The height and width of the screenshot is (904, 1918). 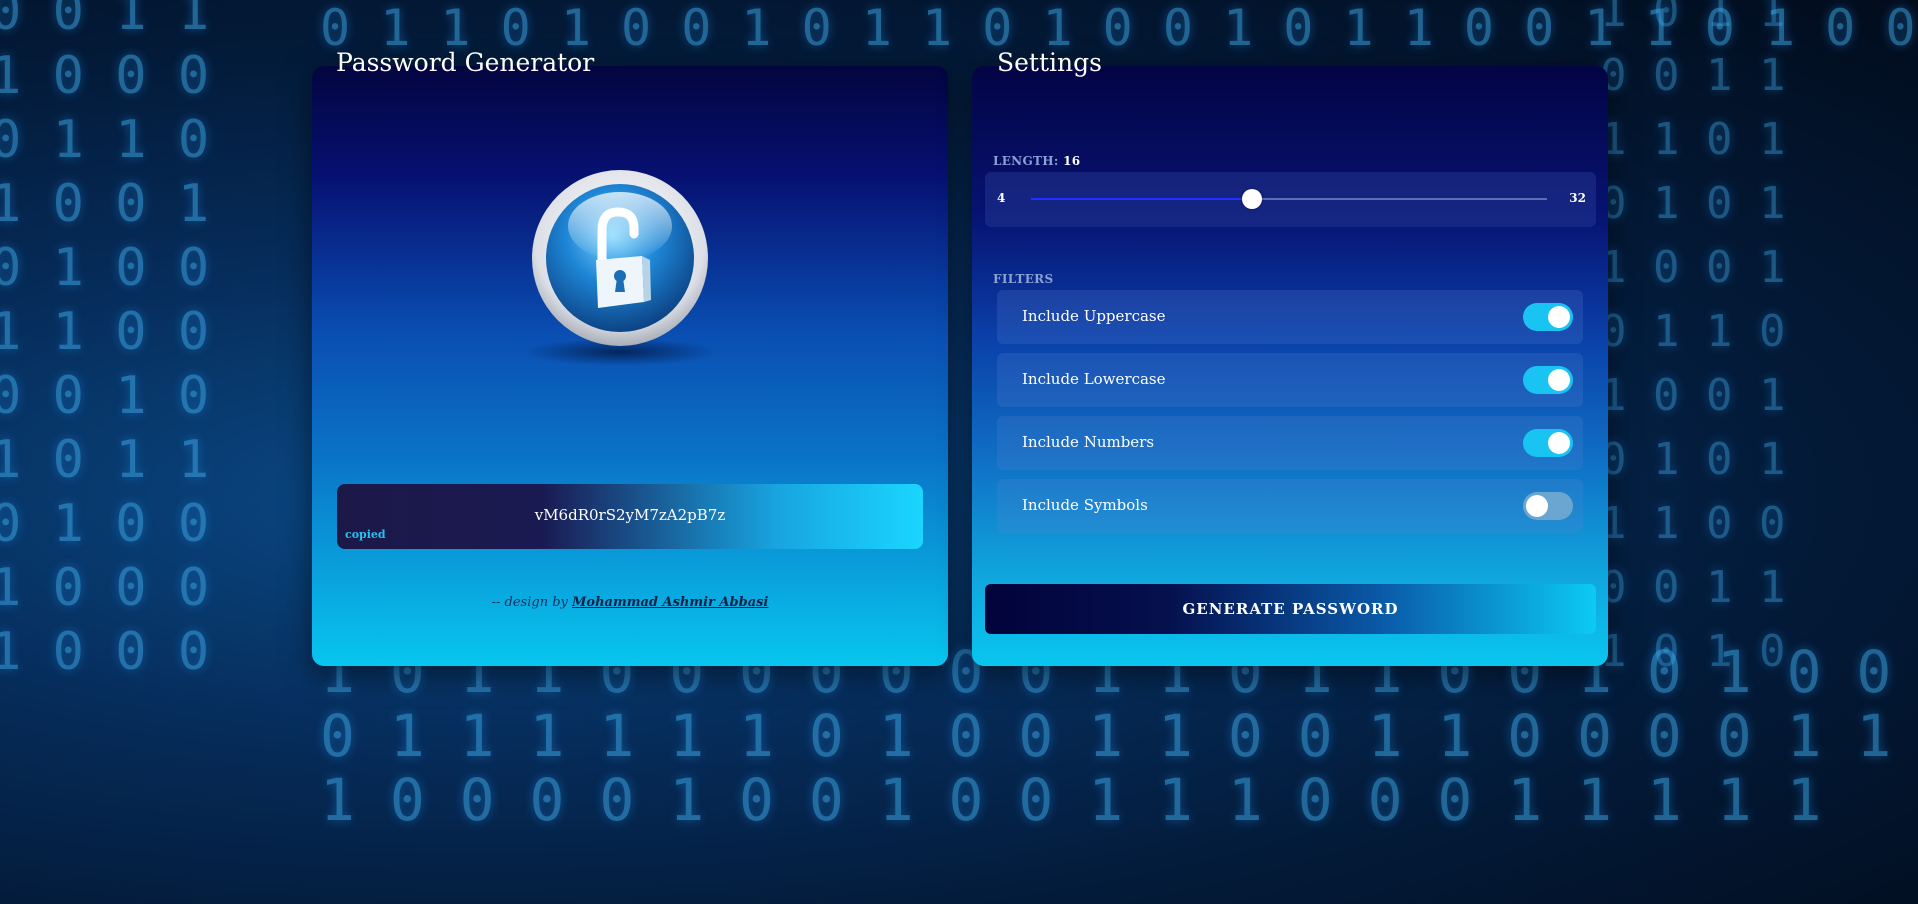 What do you see at coordinates (1577, 198) in the screenshot?
I see `slider-max-label: 32` at bounding box center [1577, 198].